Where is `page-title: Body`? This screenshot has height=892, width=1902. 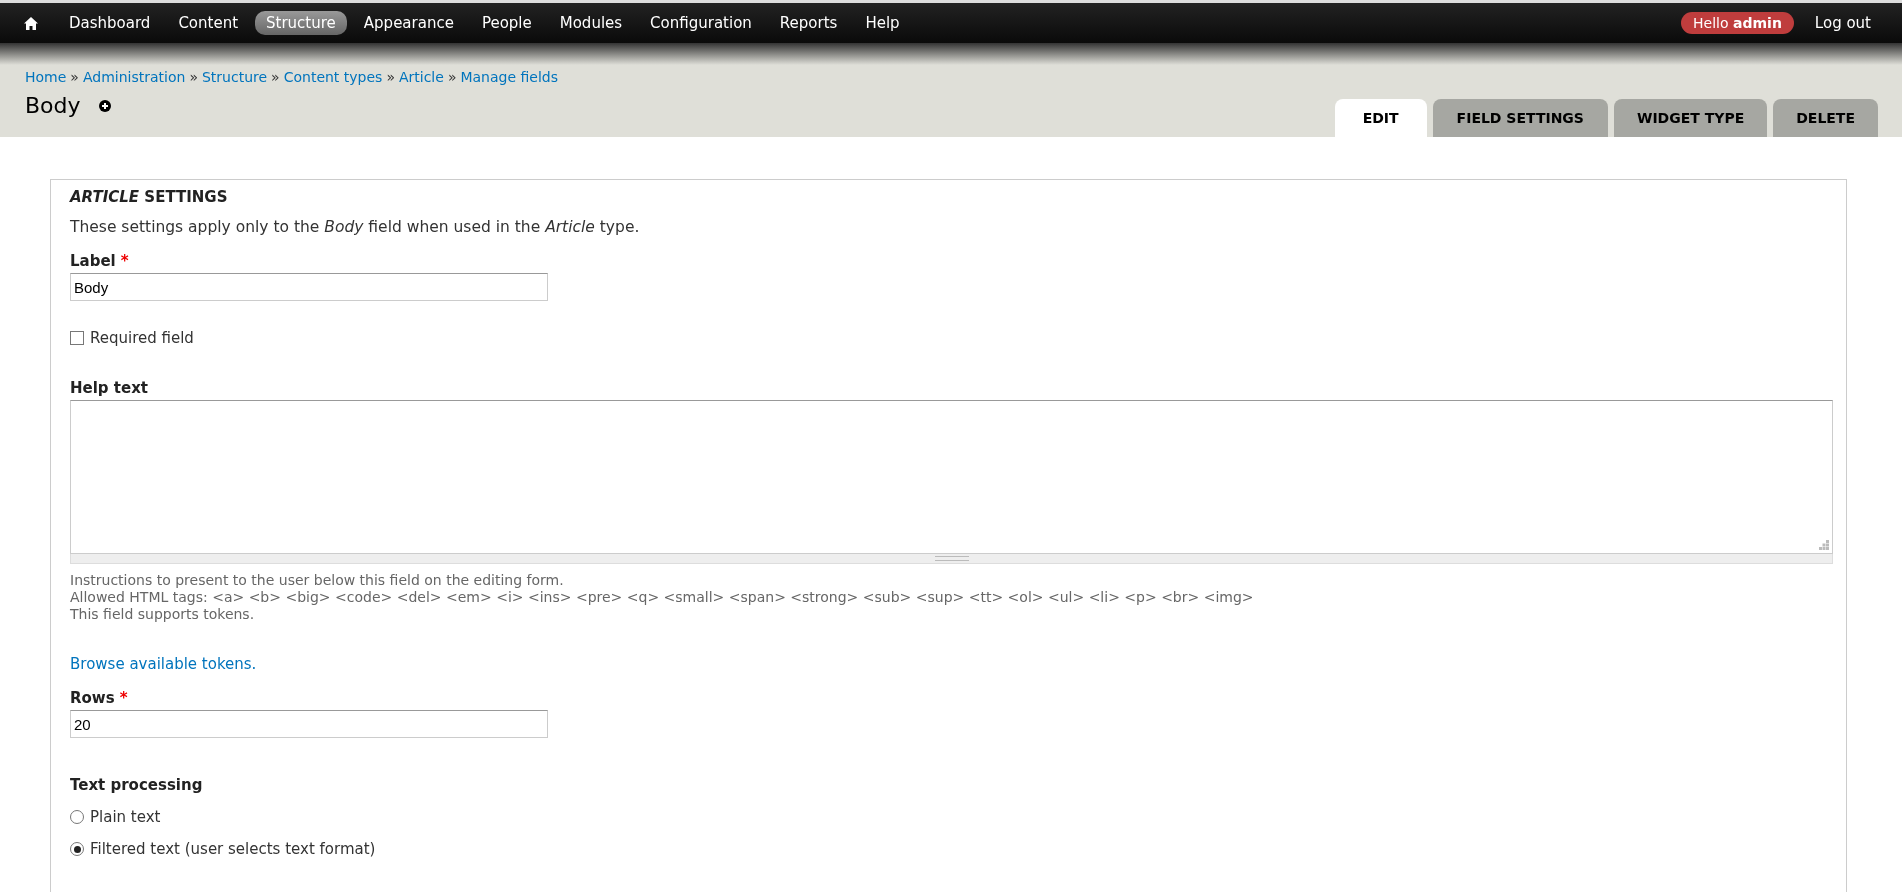 page-title: Body is located at coordinates (53, 105).